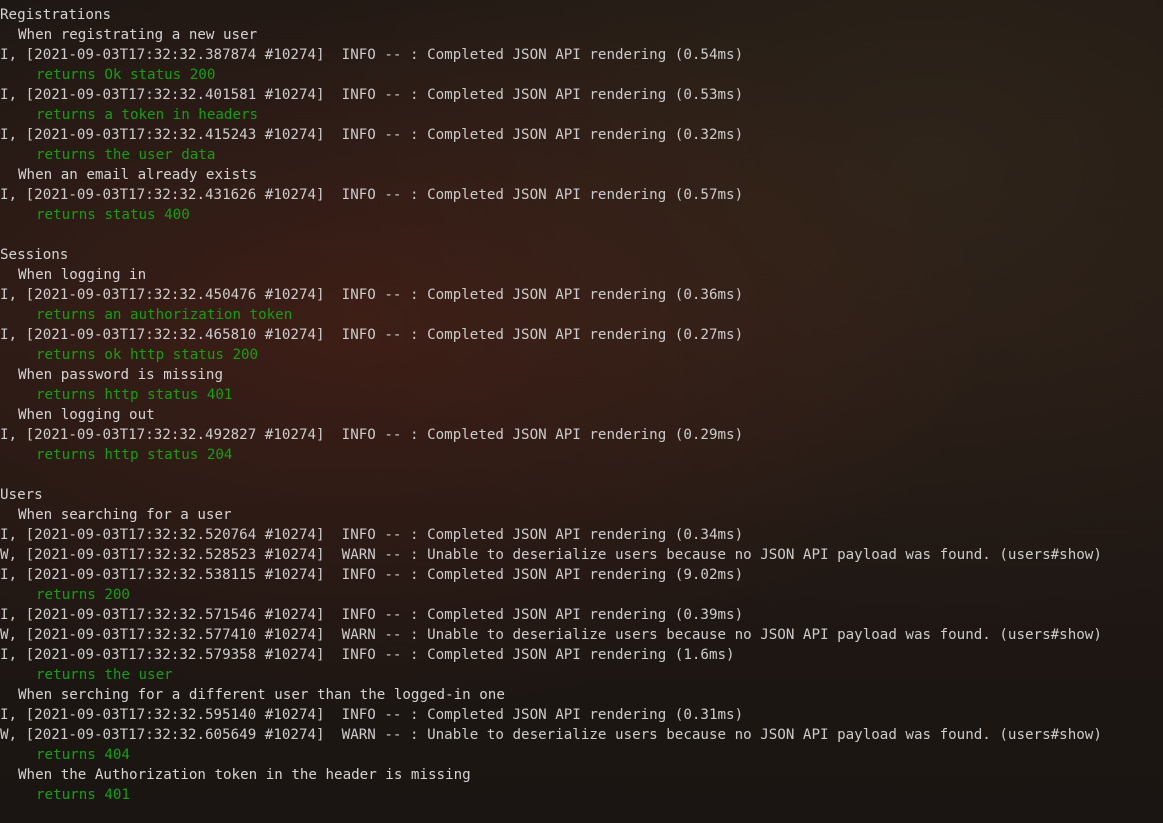  Describe the element at coordinates (134, 395) in the screenshot. I see `passing-example: returns http status 401` at that location.